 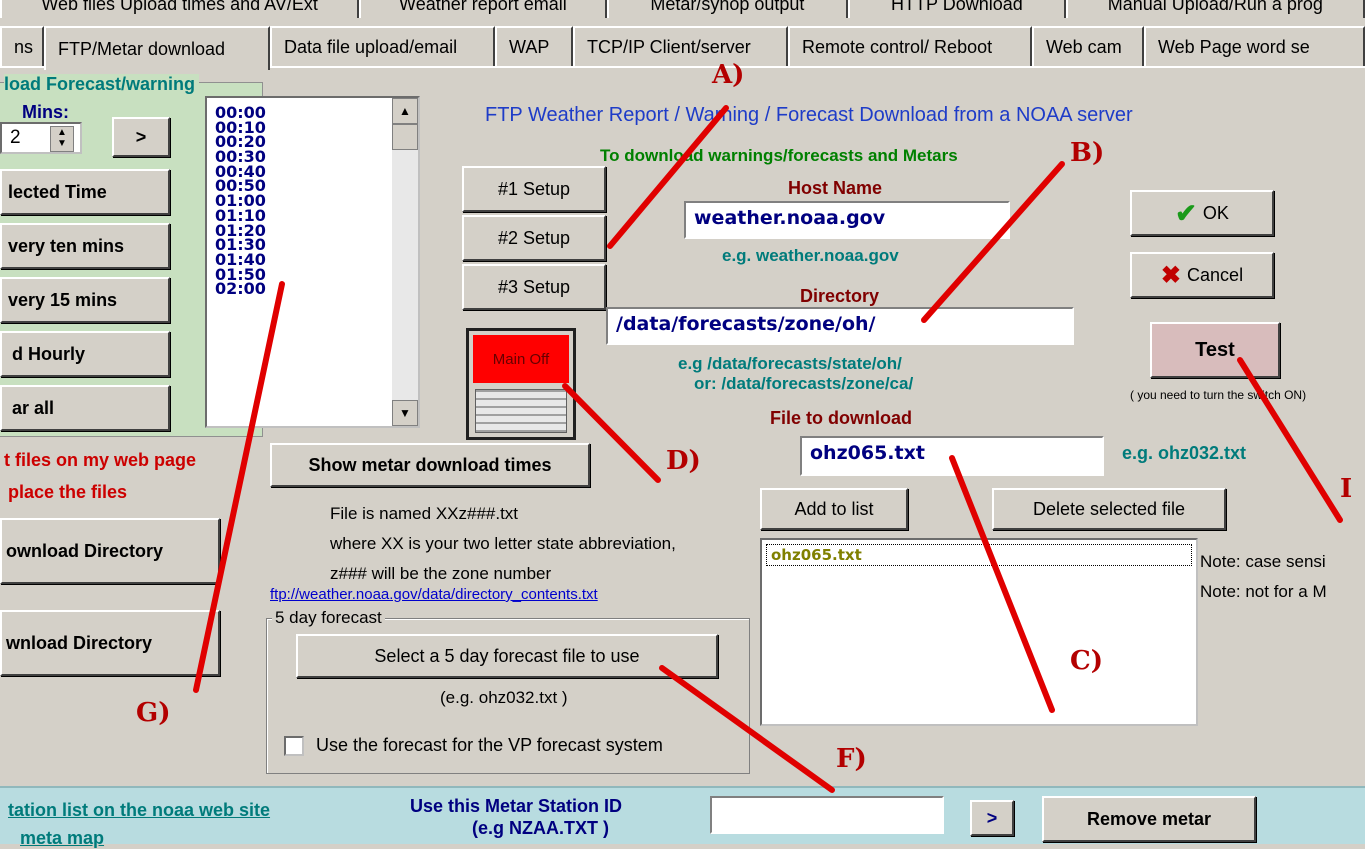 What do you see at coordinates (1087, 153) in the screenshot?
I see `annotation-b: B)` at bounding box center [1087, 153].